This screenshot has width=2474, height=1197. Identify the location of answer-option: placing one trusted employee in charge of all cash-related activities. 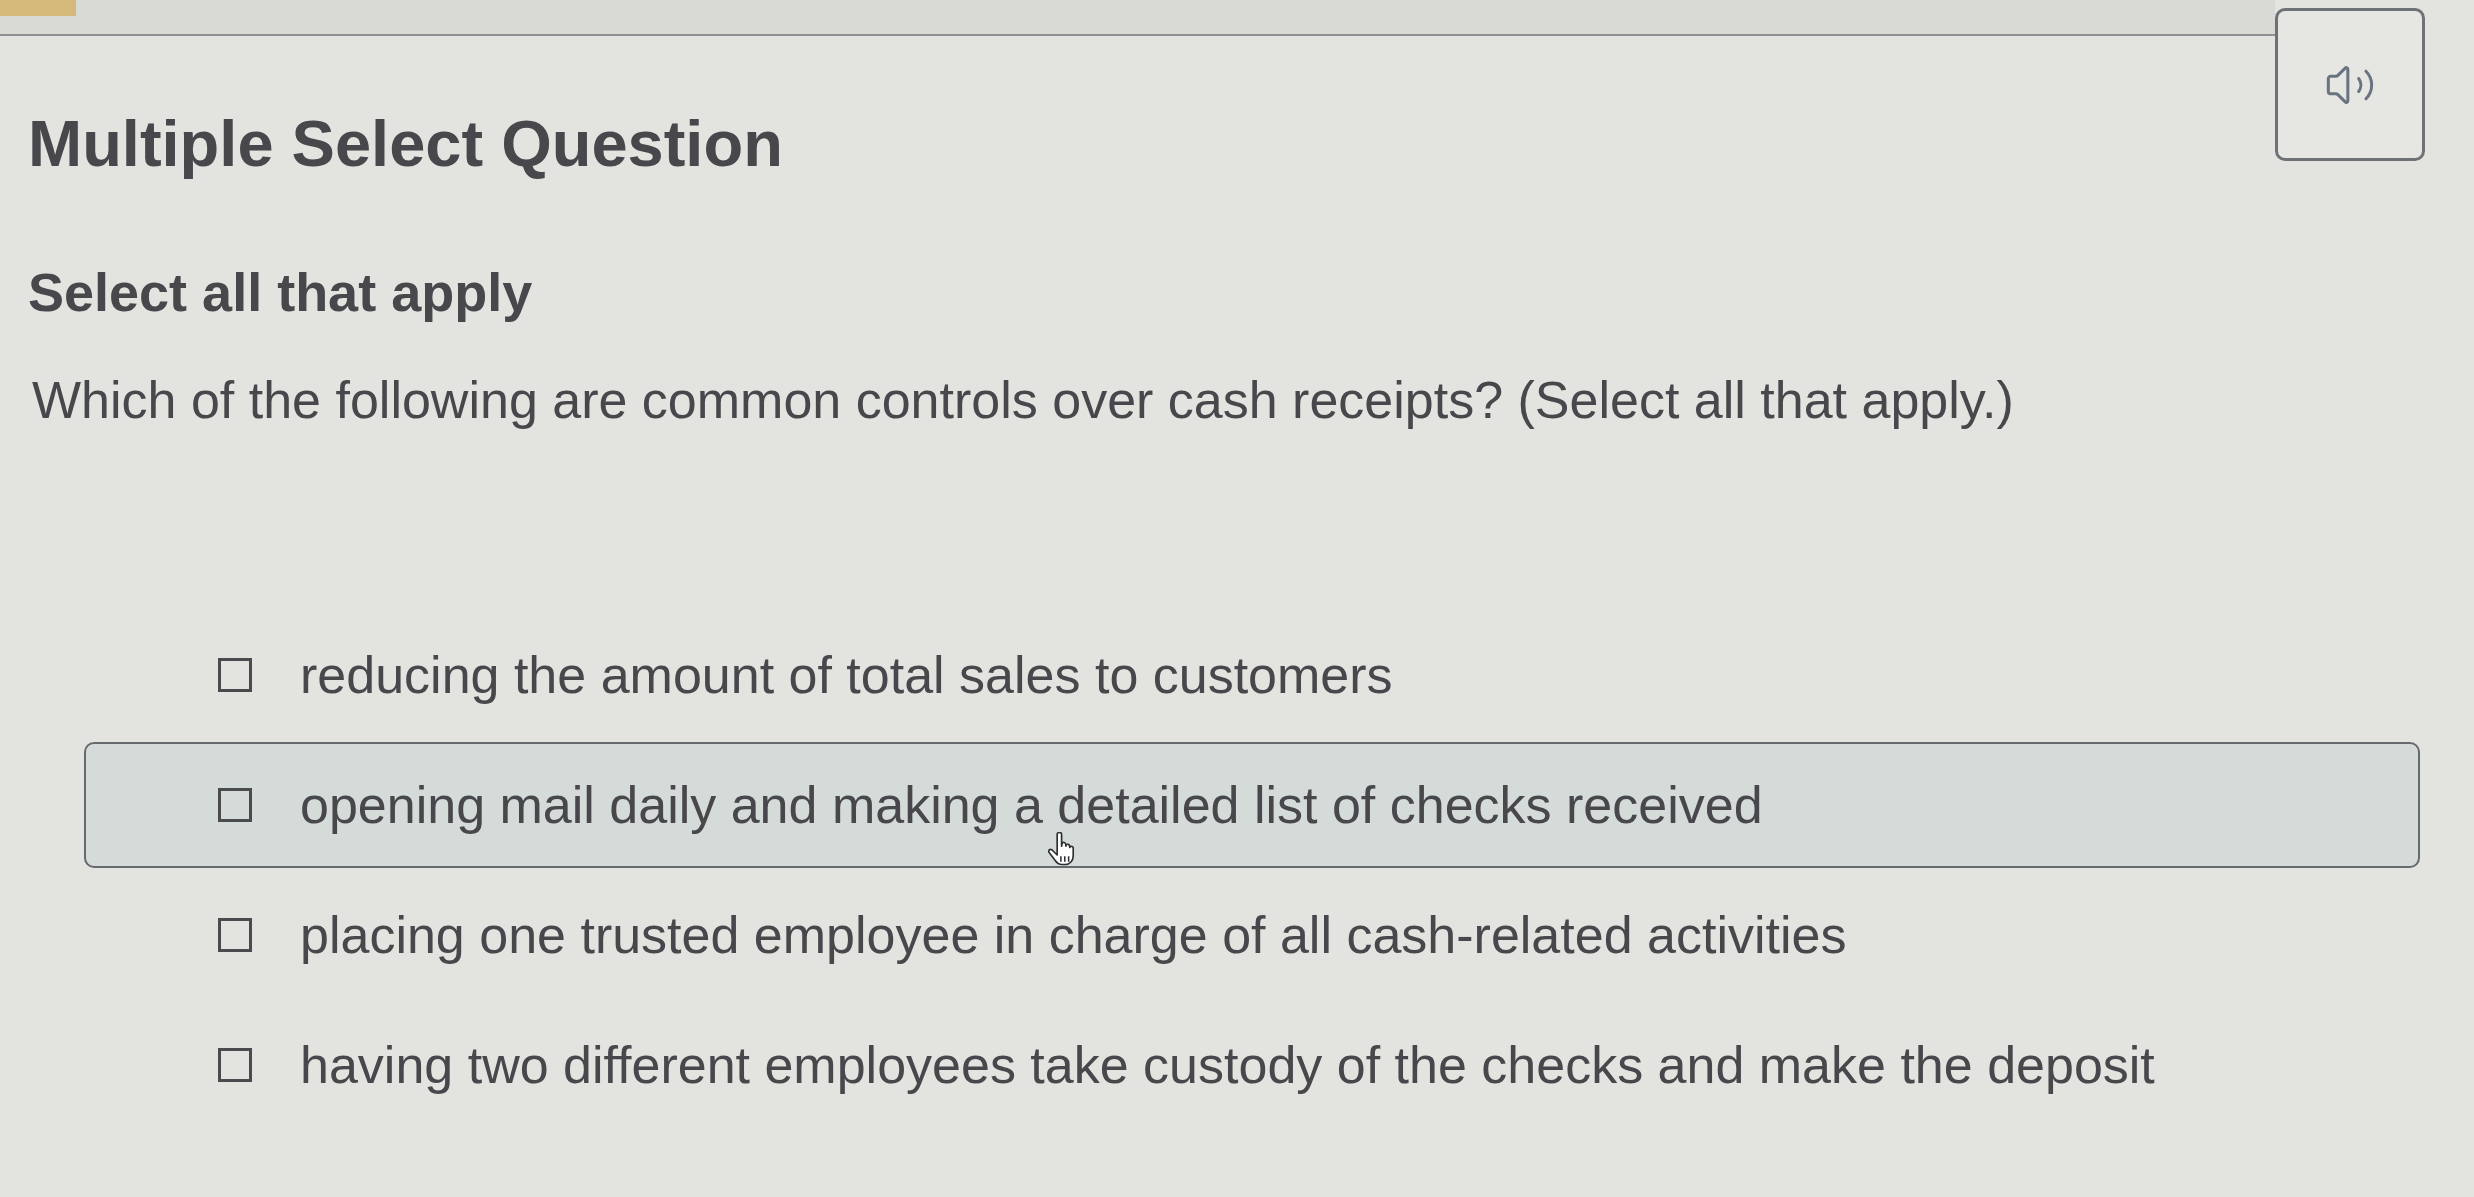
(1252, 935).